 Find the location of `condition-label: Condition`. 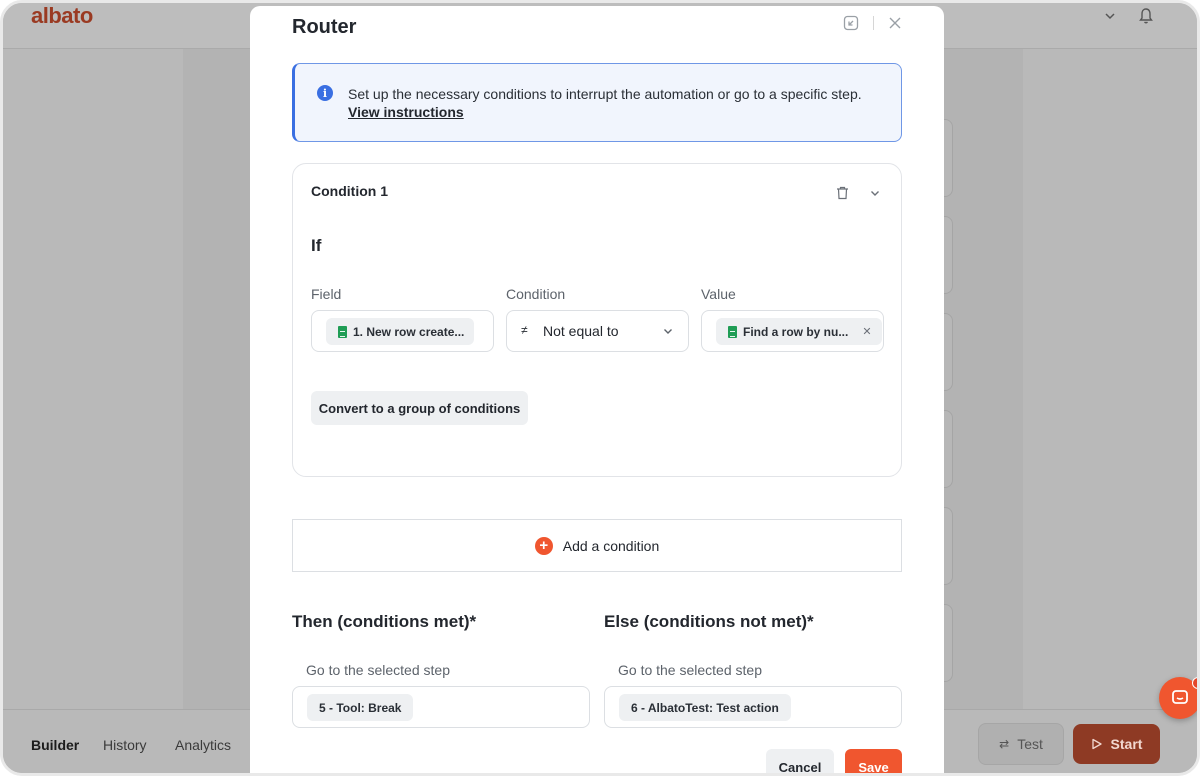

condition-label: Condition is located at coordinates (536, 294).